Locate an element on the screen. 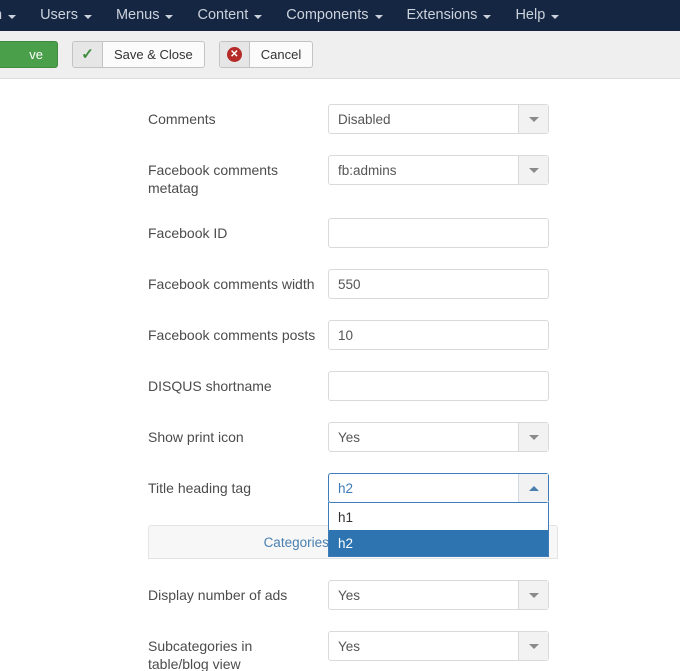  comments-select-value: Disabled is located at coordinates (364, 119).